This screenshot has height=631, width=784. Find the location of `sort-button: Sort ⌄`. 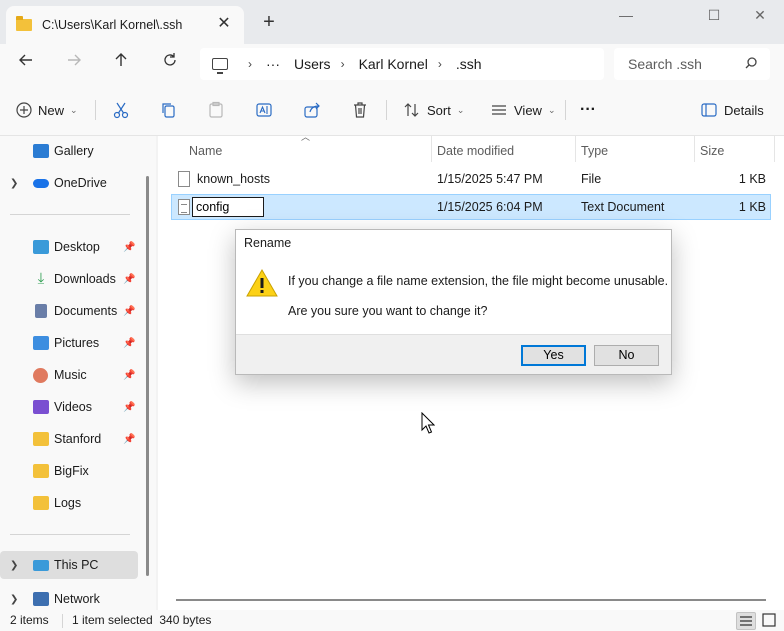

sort-button: Sort ⌄ is located at coordinates (433, 110).